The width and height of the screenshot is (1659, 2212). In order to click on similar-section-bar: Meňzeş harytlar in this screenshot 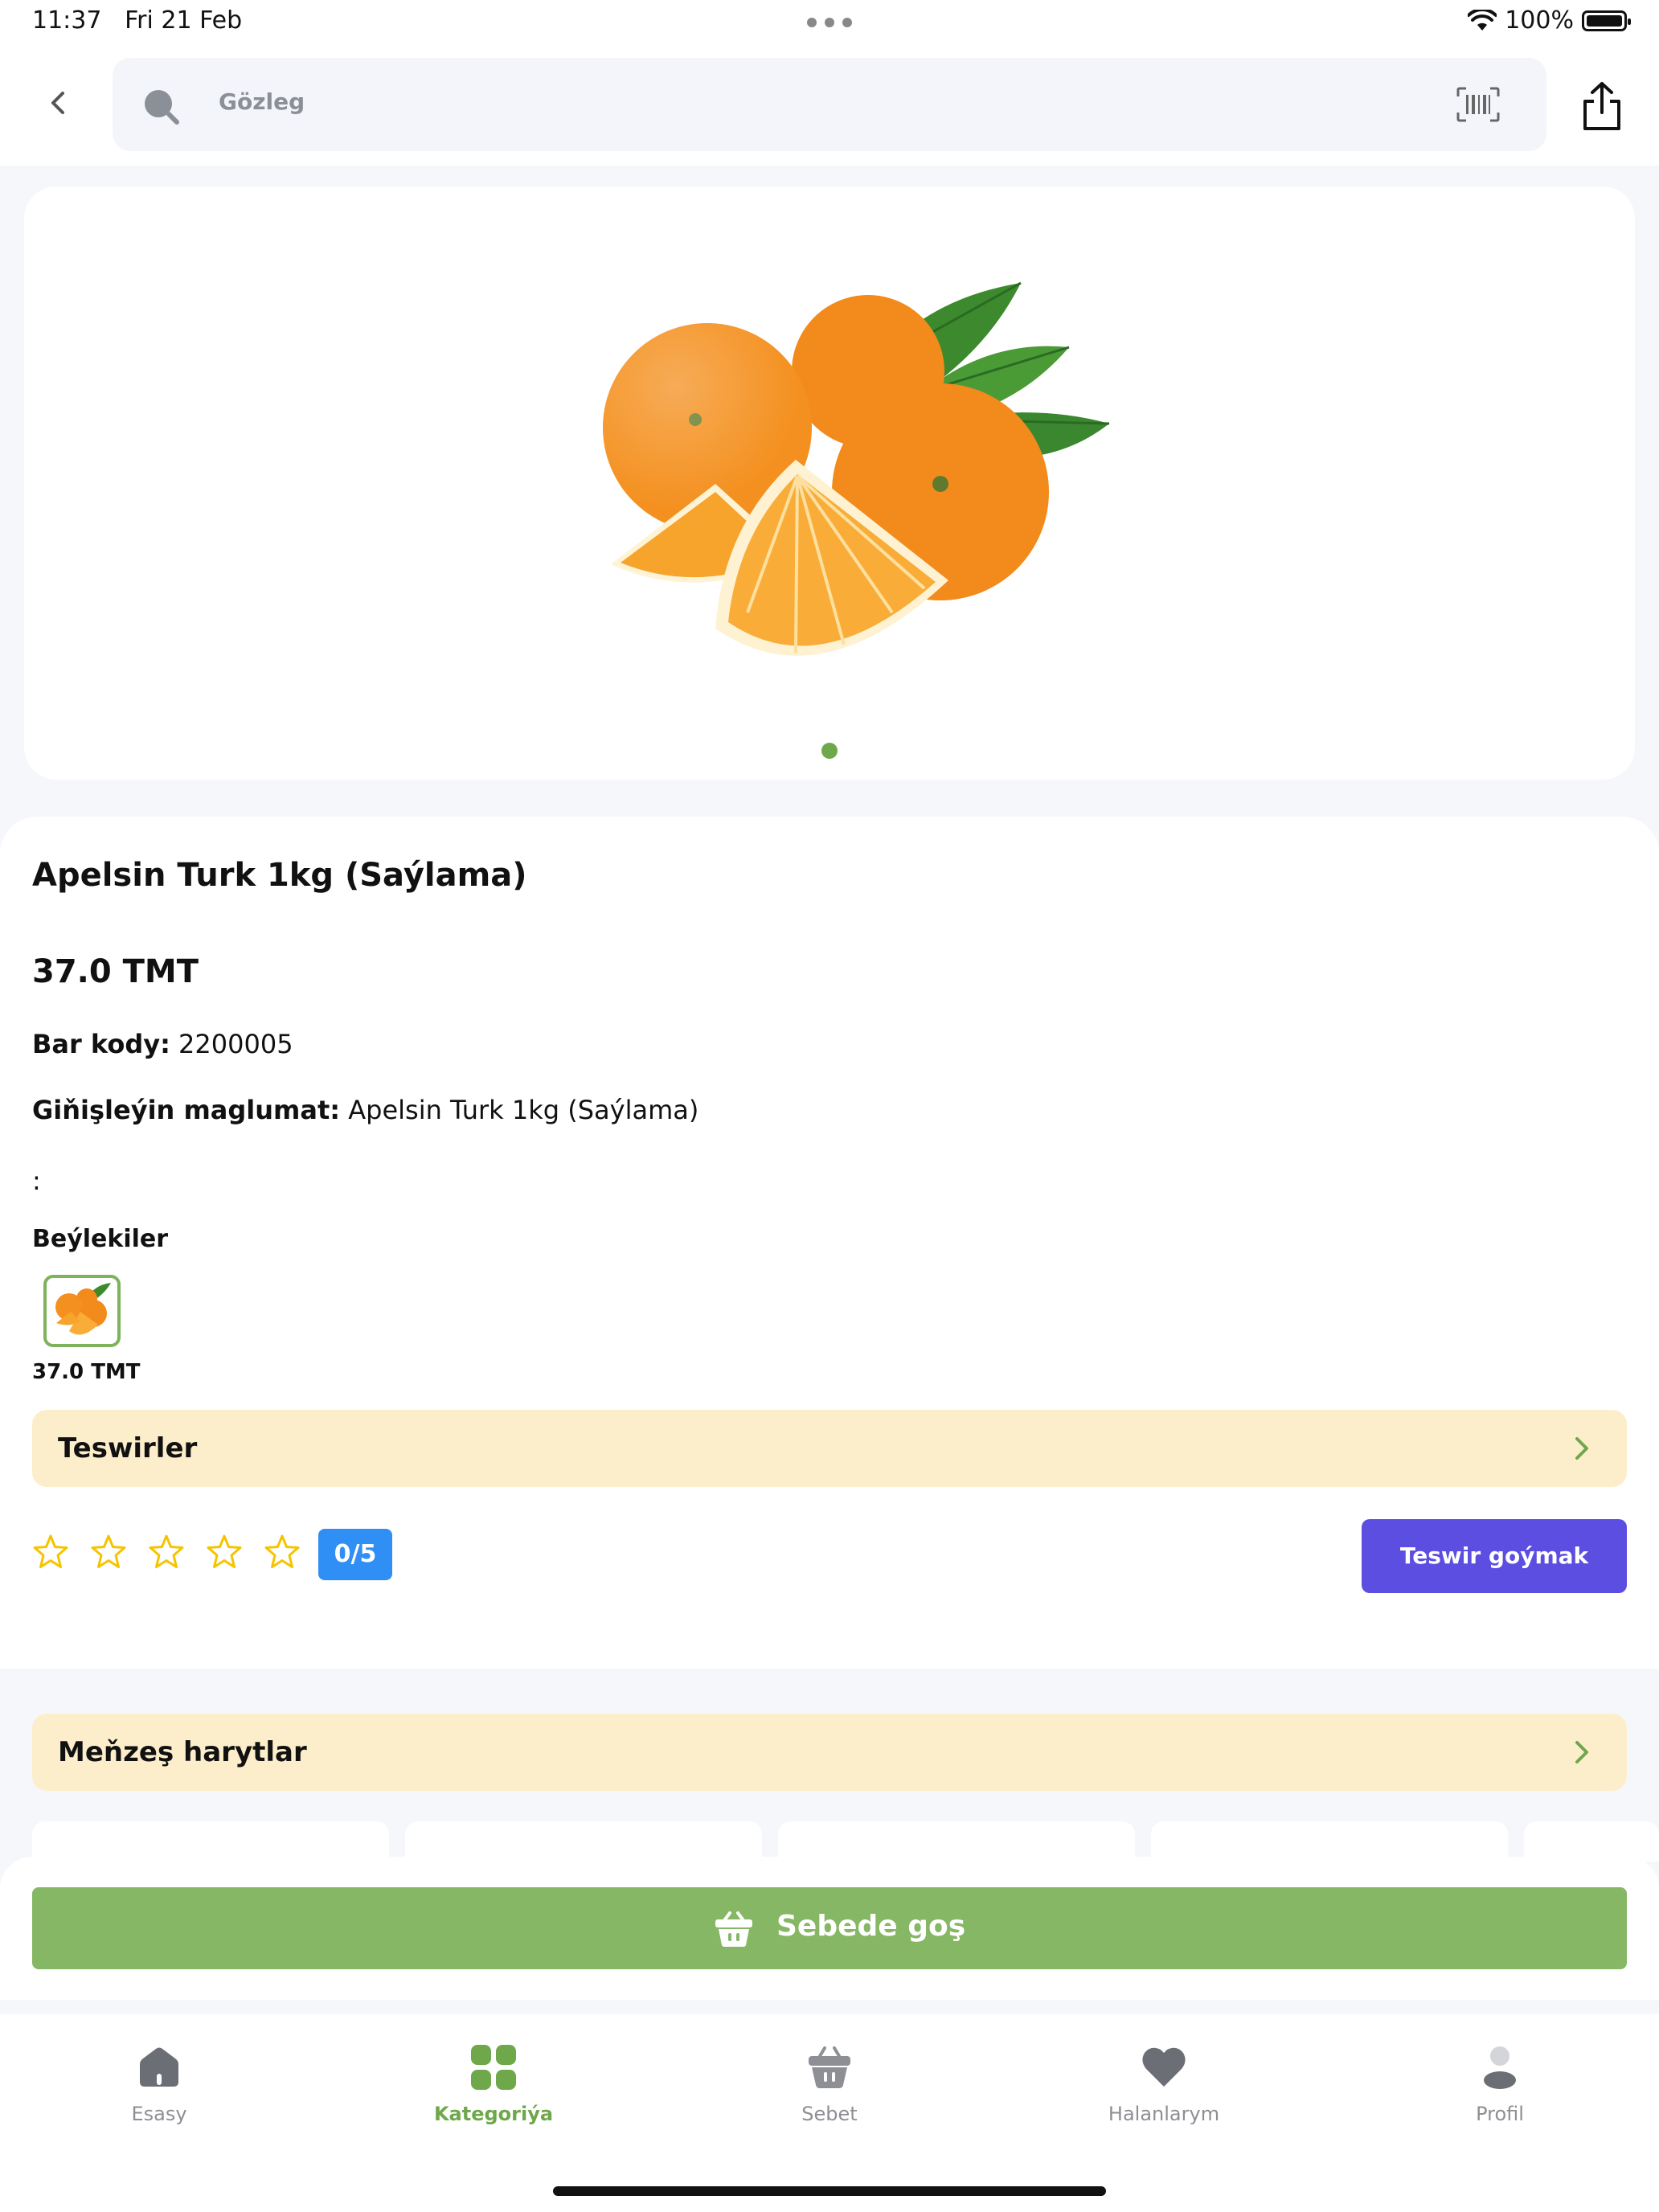, I will do `click(829, 1752)`.